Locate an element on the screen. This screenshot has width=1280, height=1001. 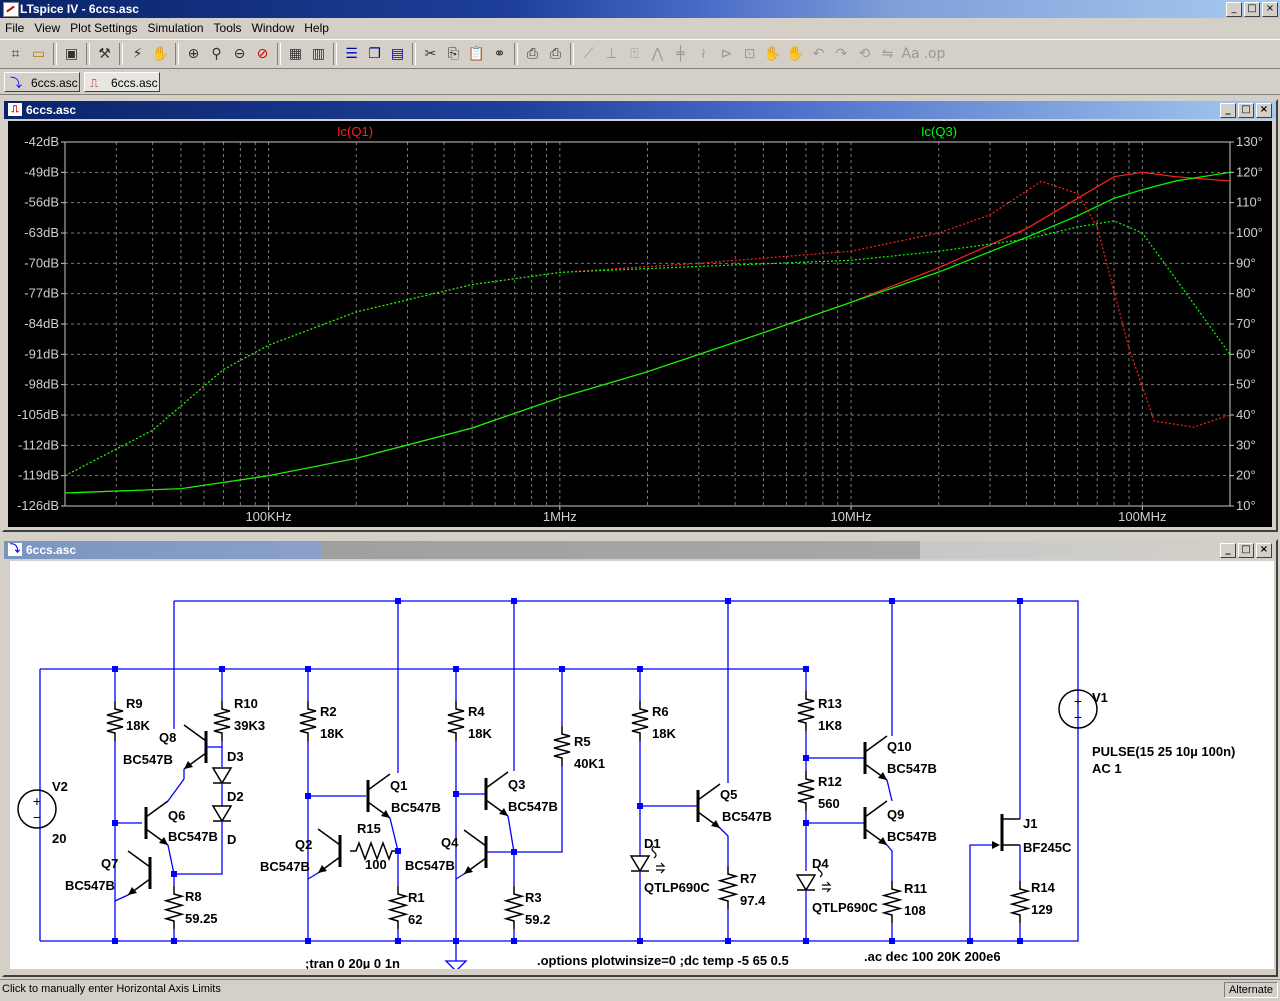
y-right-tick-label: 120° is located at coordinates (1249, 171).